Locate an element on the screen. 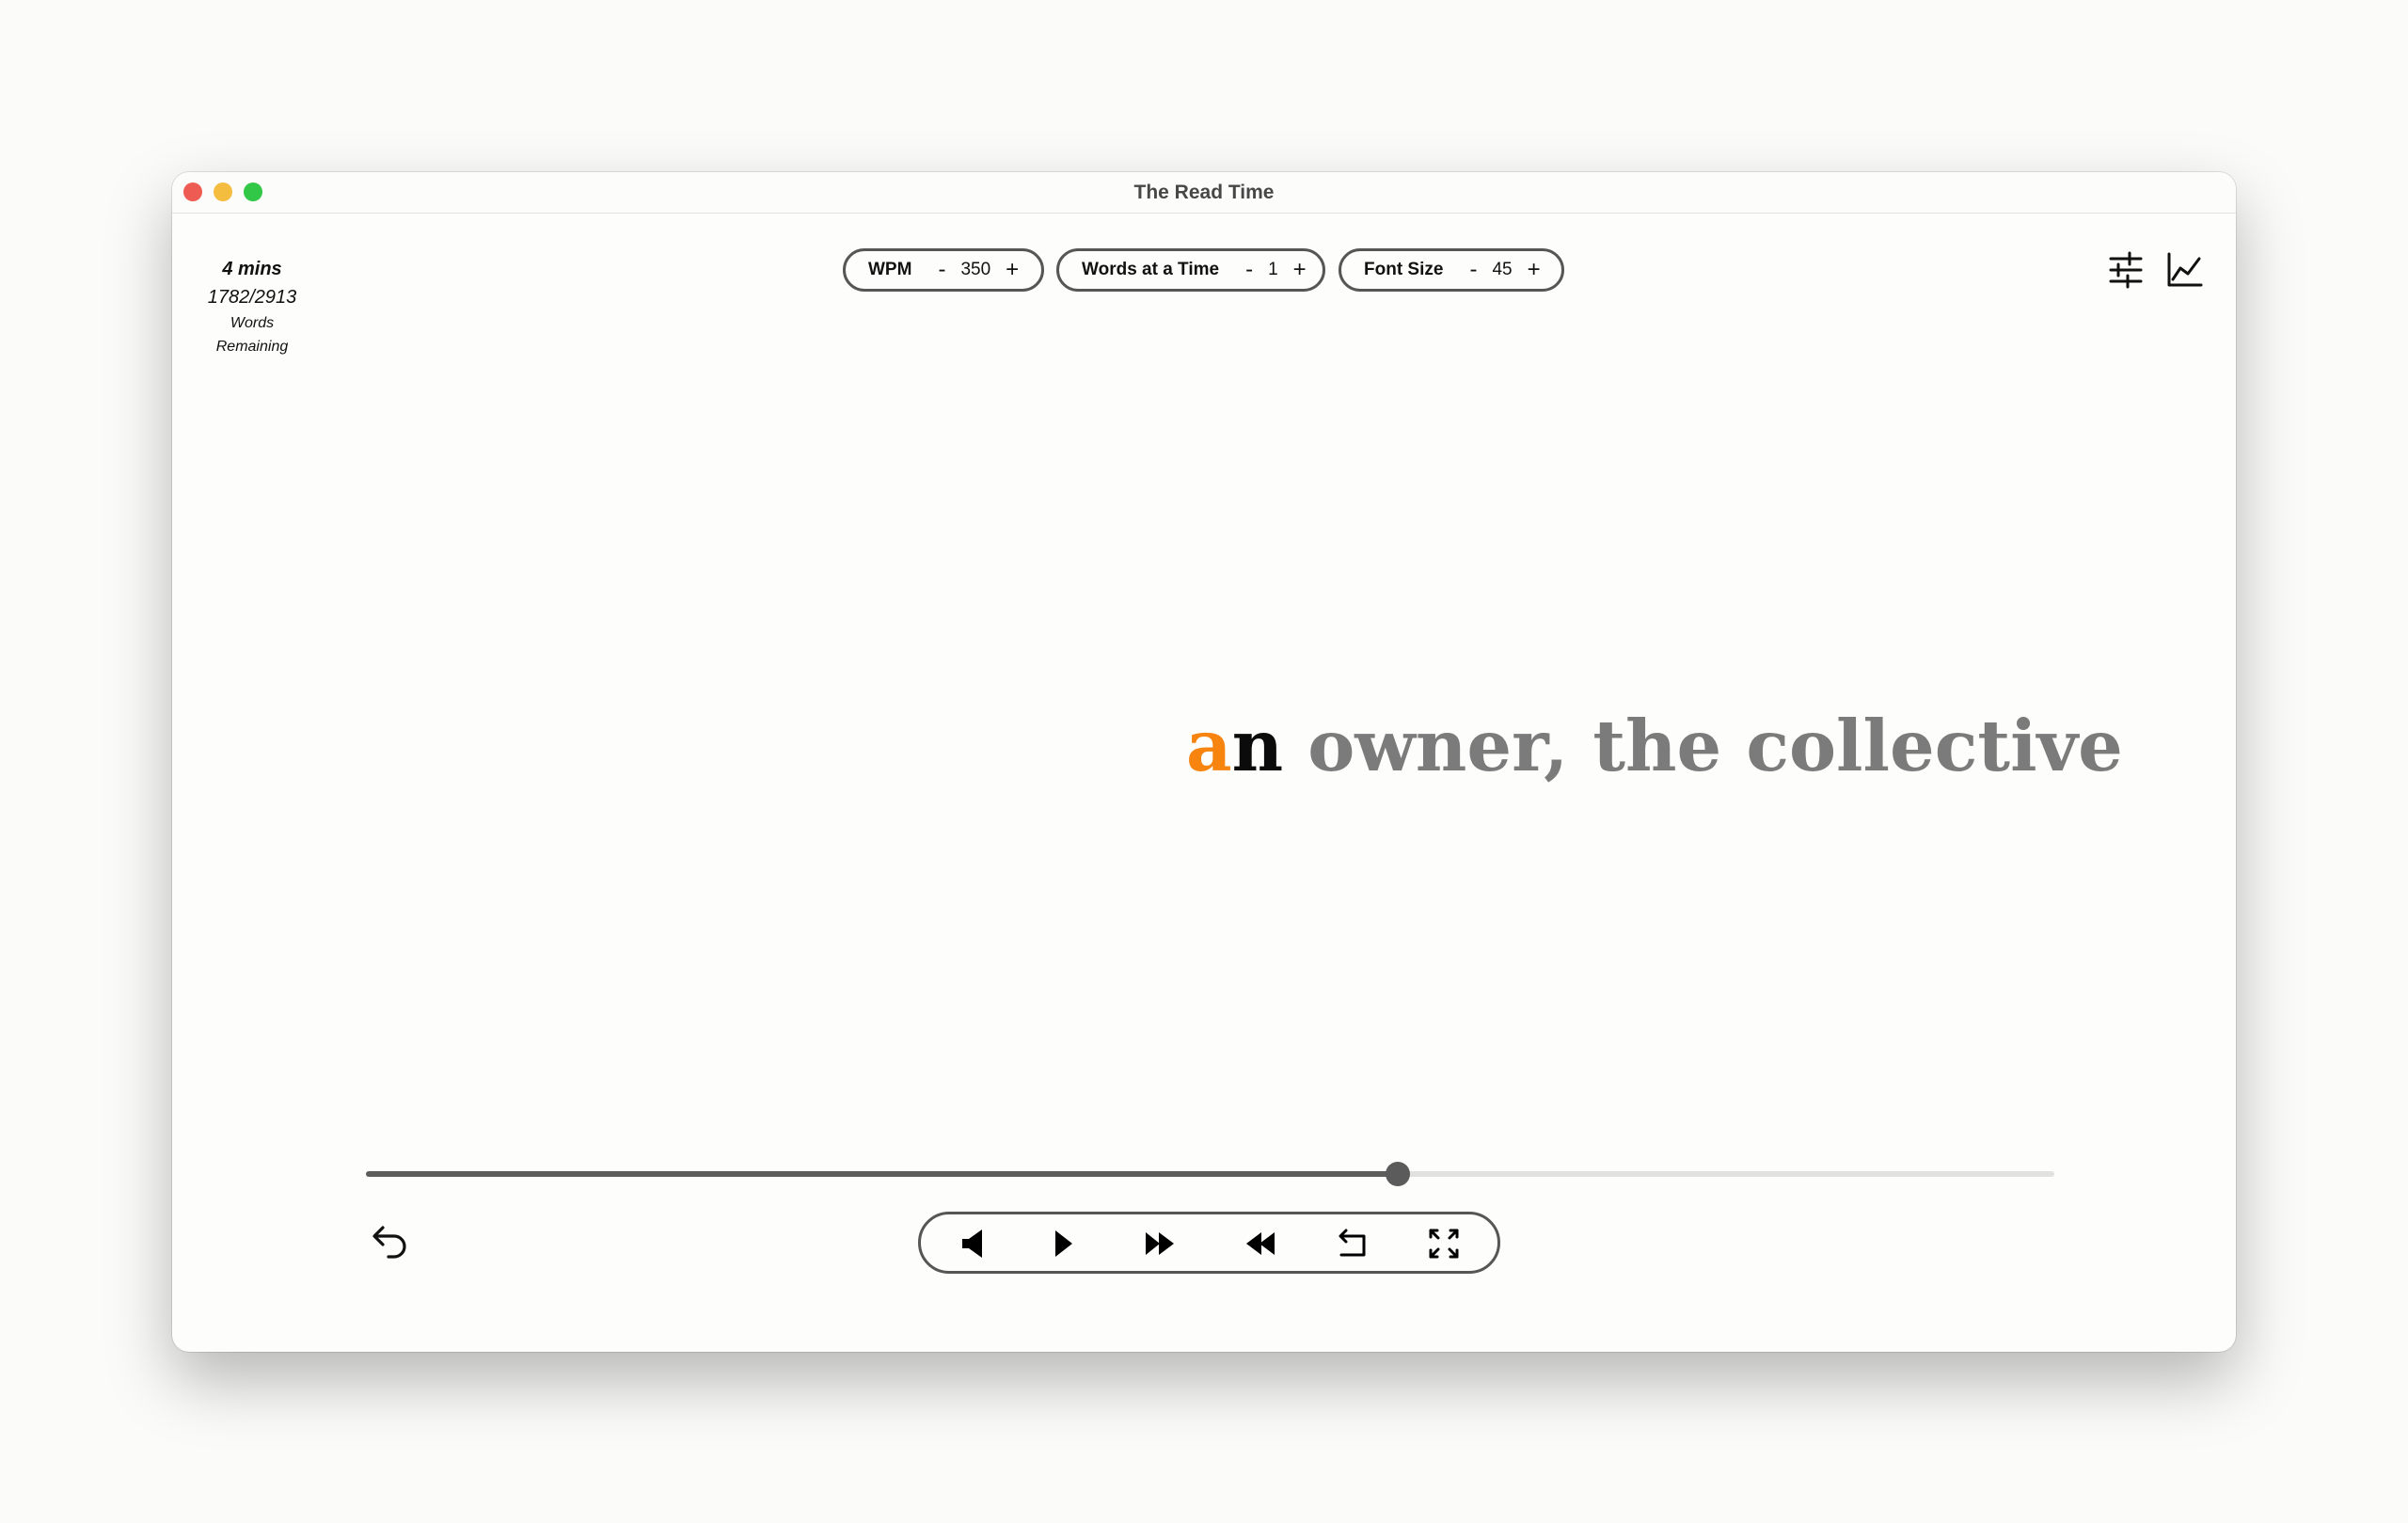 The image size is (2408, 1523). wpm-decrease-button: - is located at coordinates (942, 270).